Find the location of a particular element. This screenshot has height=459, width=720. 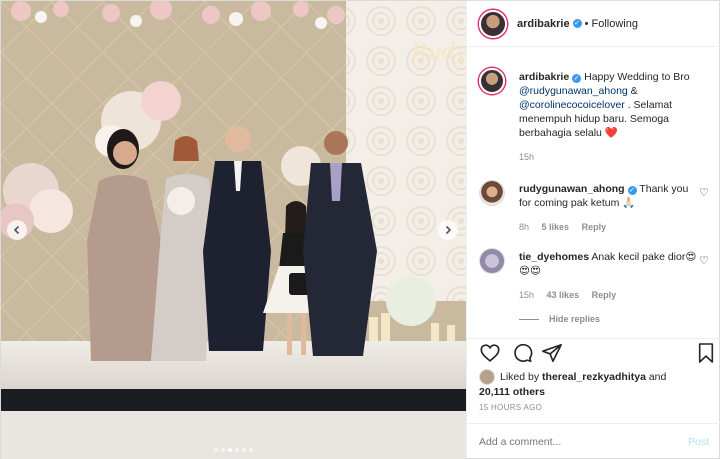

caption-text-prefix: Happy Wedding to Bro is located at coordinates (637, 77).